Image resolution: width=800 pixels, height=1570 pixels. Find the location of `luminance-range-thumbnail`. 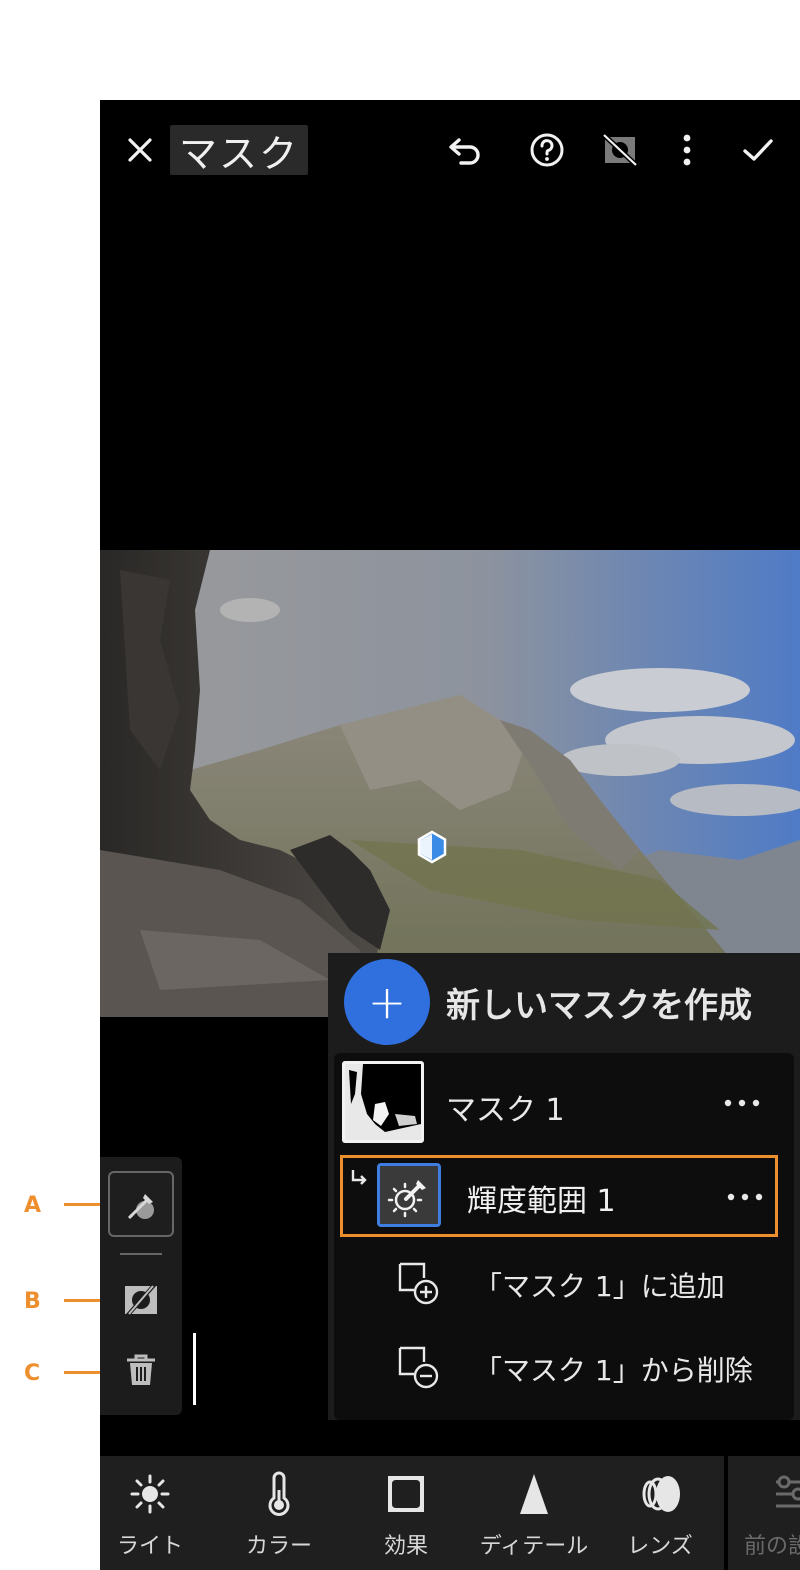

luminance-range-thumbnail is located at coordinates (409, 1195).